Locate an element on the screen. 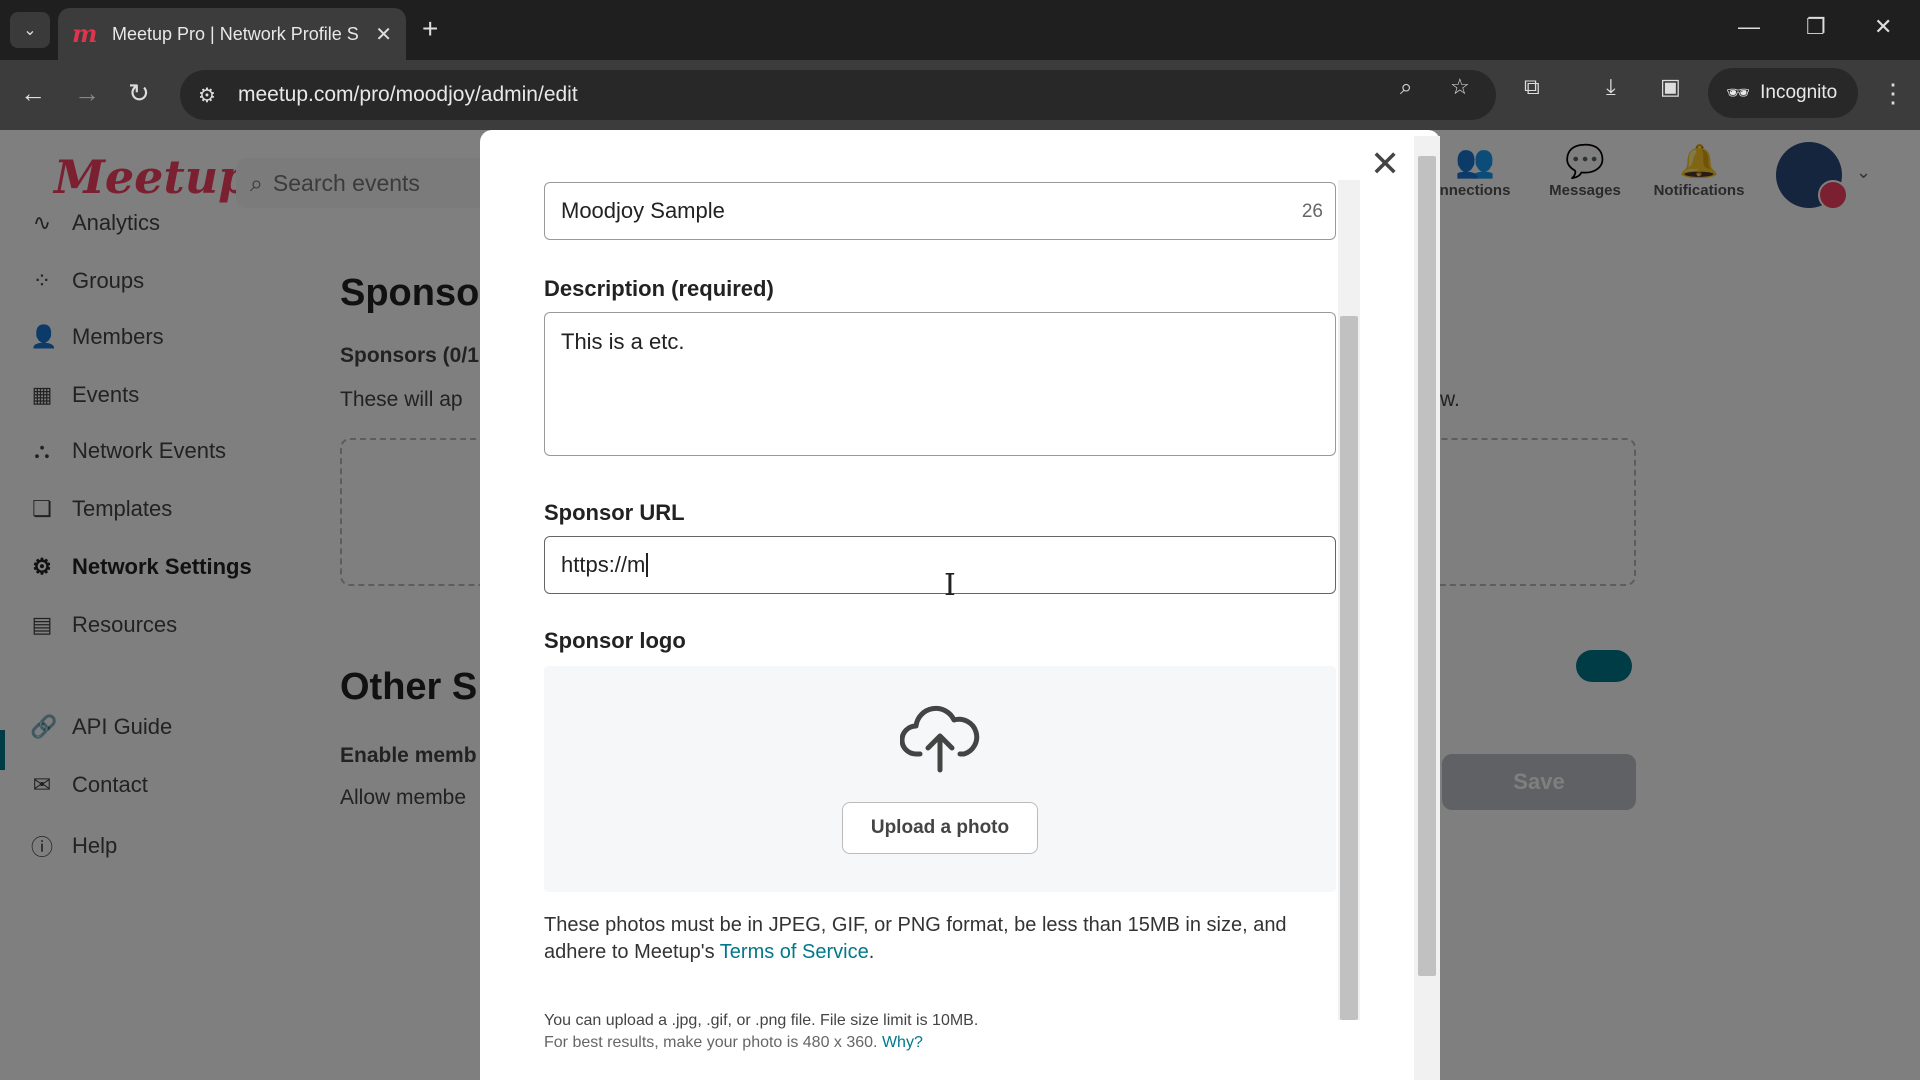  new-tab-plus-icon: + is located at coordinates (430, 29).